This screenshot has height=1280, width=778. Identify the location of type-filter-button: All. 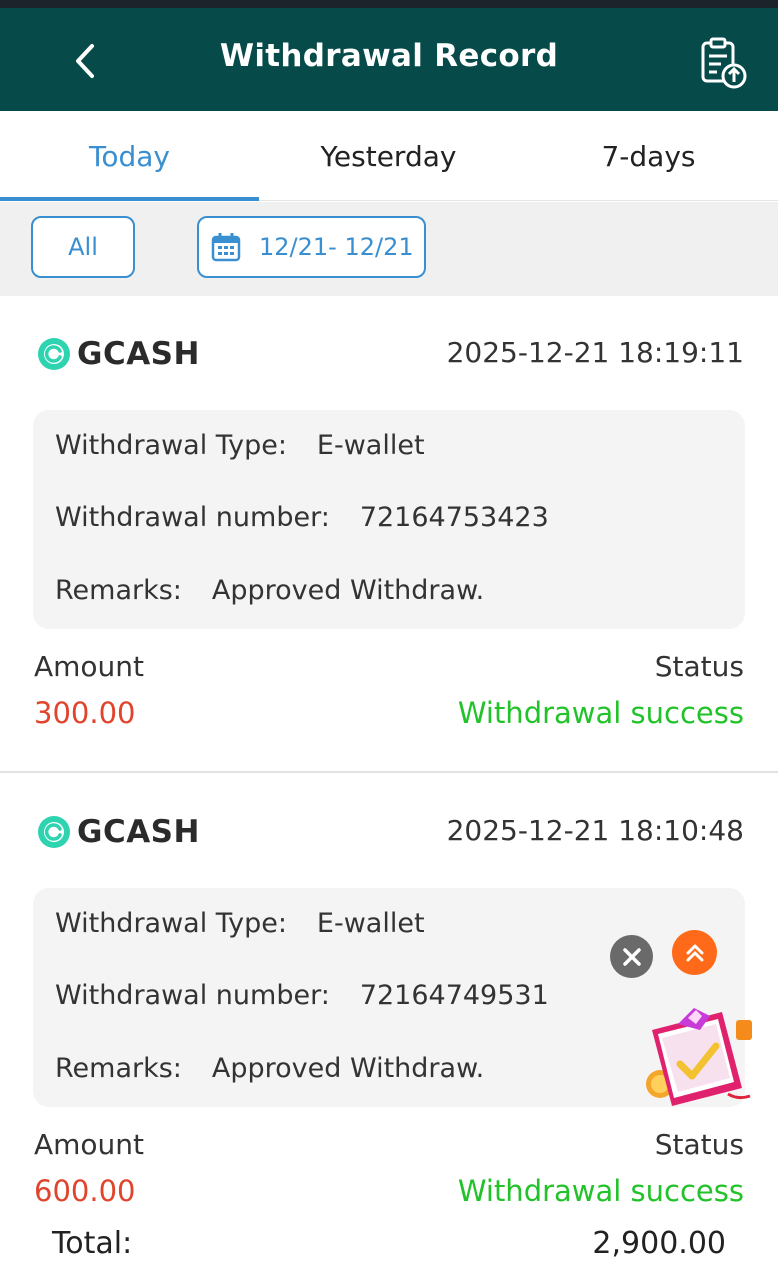
(83, 247).